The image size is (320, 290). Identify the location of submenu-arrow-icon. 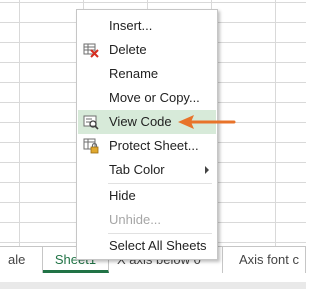
(207, 170).